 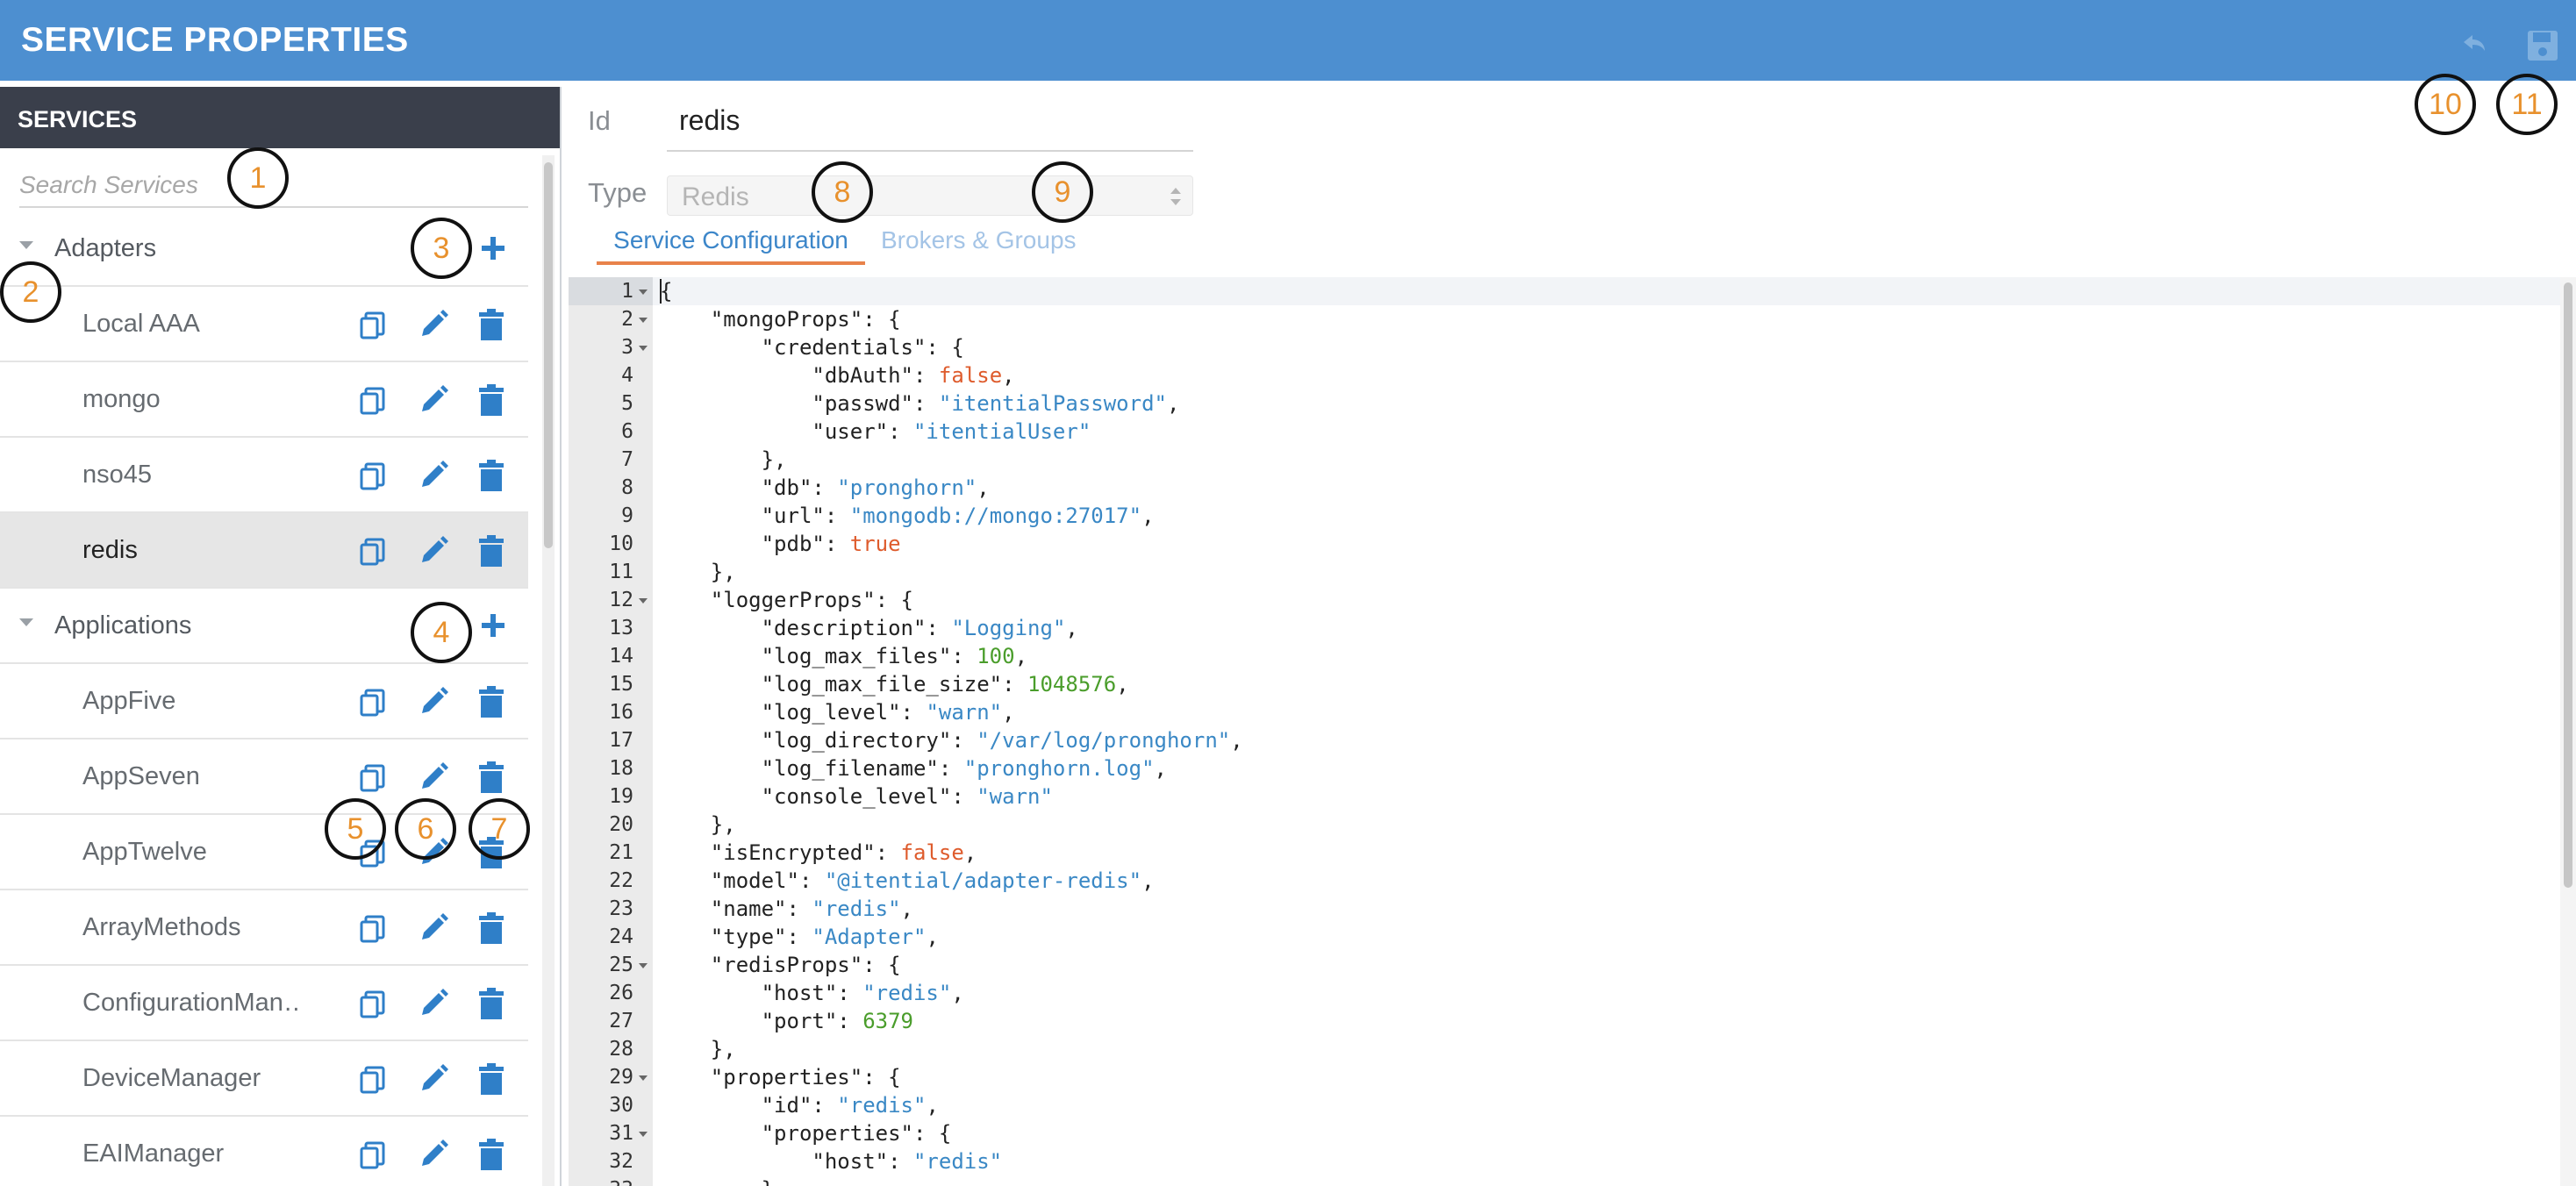 I want to click on line-number: 19, so click(x=621, y=796).